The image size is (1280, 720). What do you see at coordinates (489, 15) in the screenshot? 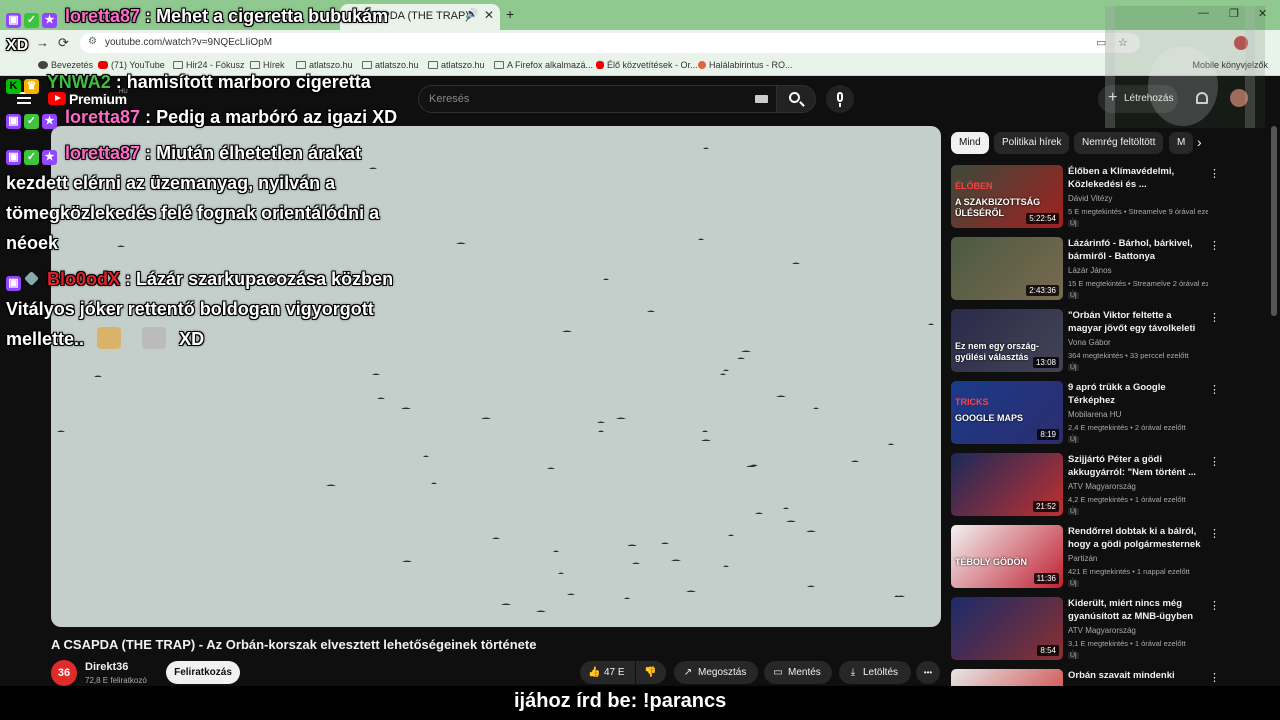
I see `close-tab-icon: ✕` at bounding box center [489, 15].